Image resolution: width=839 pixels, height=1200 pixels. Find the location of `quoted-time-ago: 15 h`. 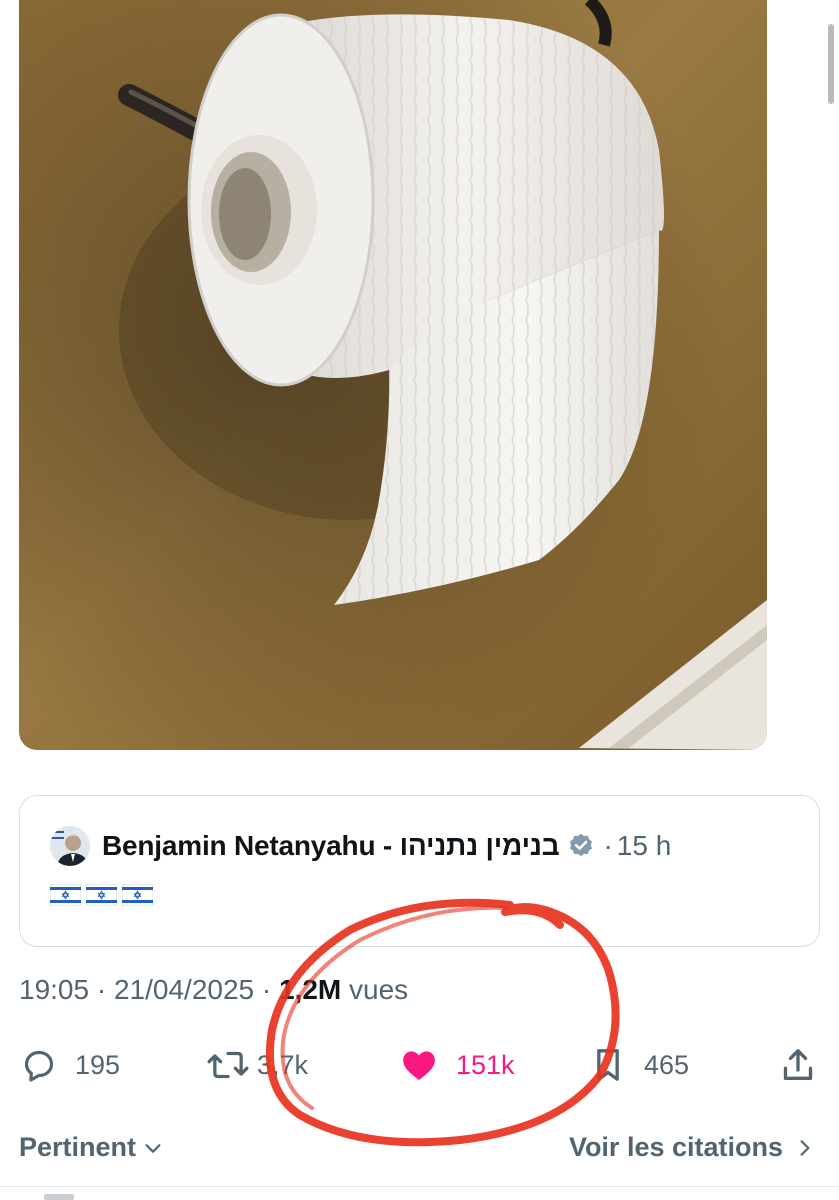

quoted-time-ago: 15 h is located at coordinates (644, 846).